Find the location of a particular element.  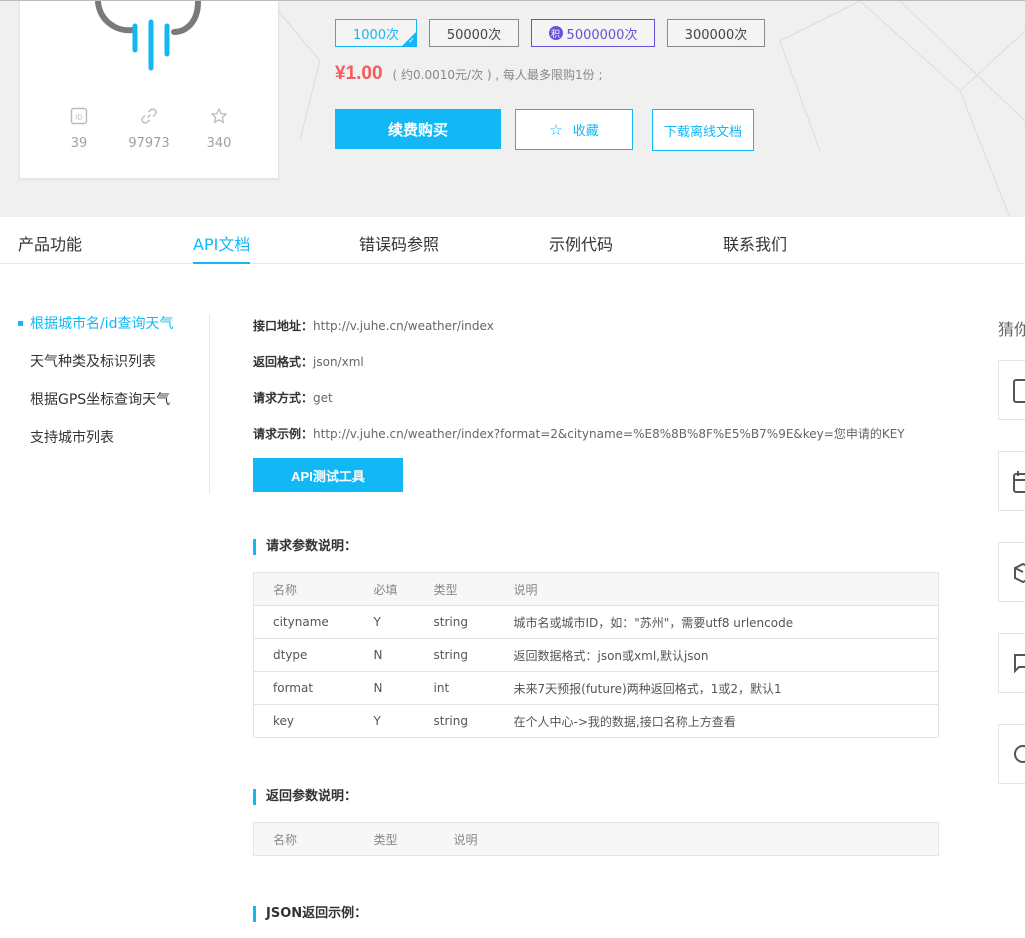

tab-api-docs: API文档 is located at coordinates (222, 247).